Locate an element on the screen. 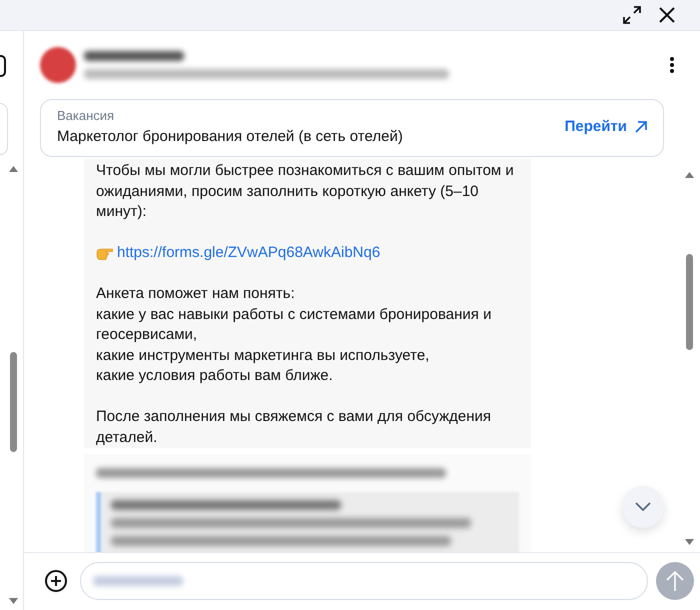  message-field is located at coordinates (364, 581).